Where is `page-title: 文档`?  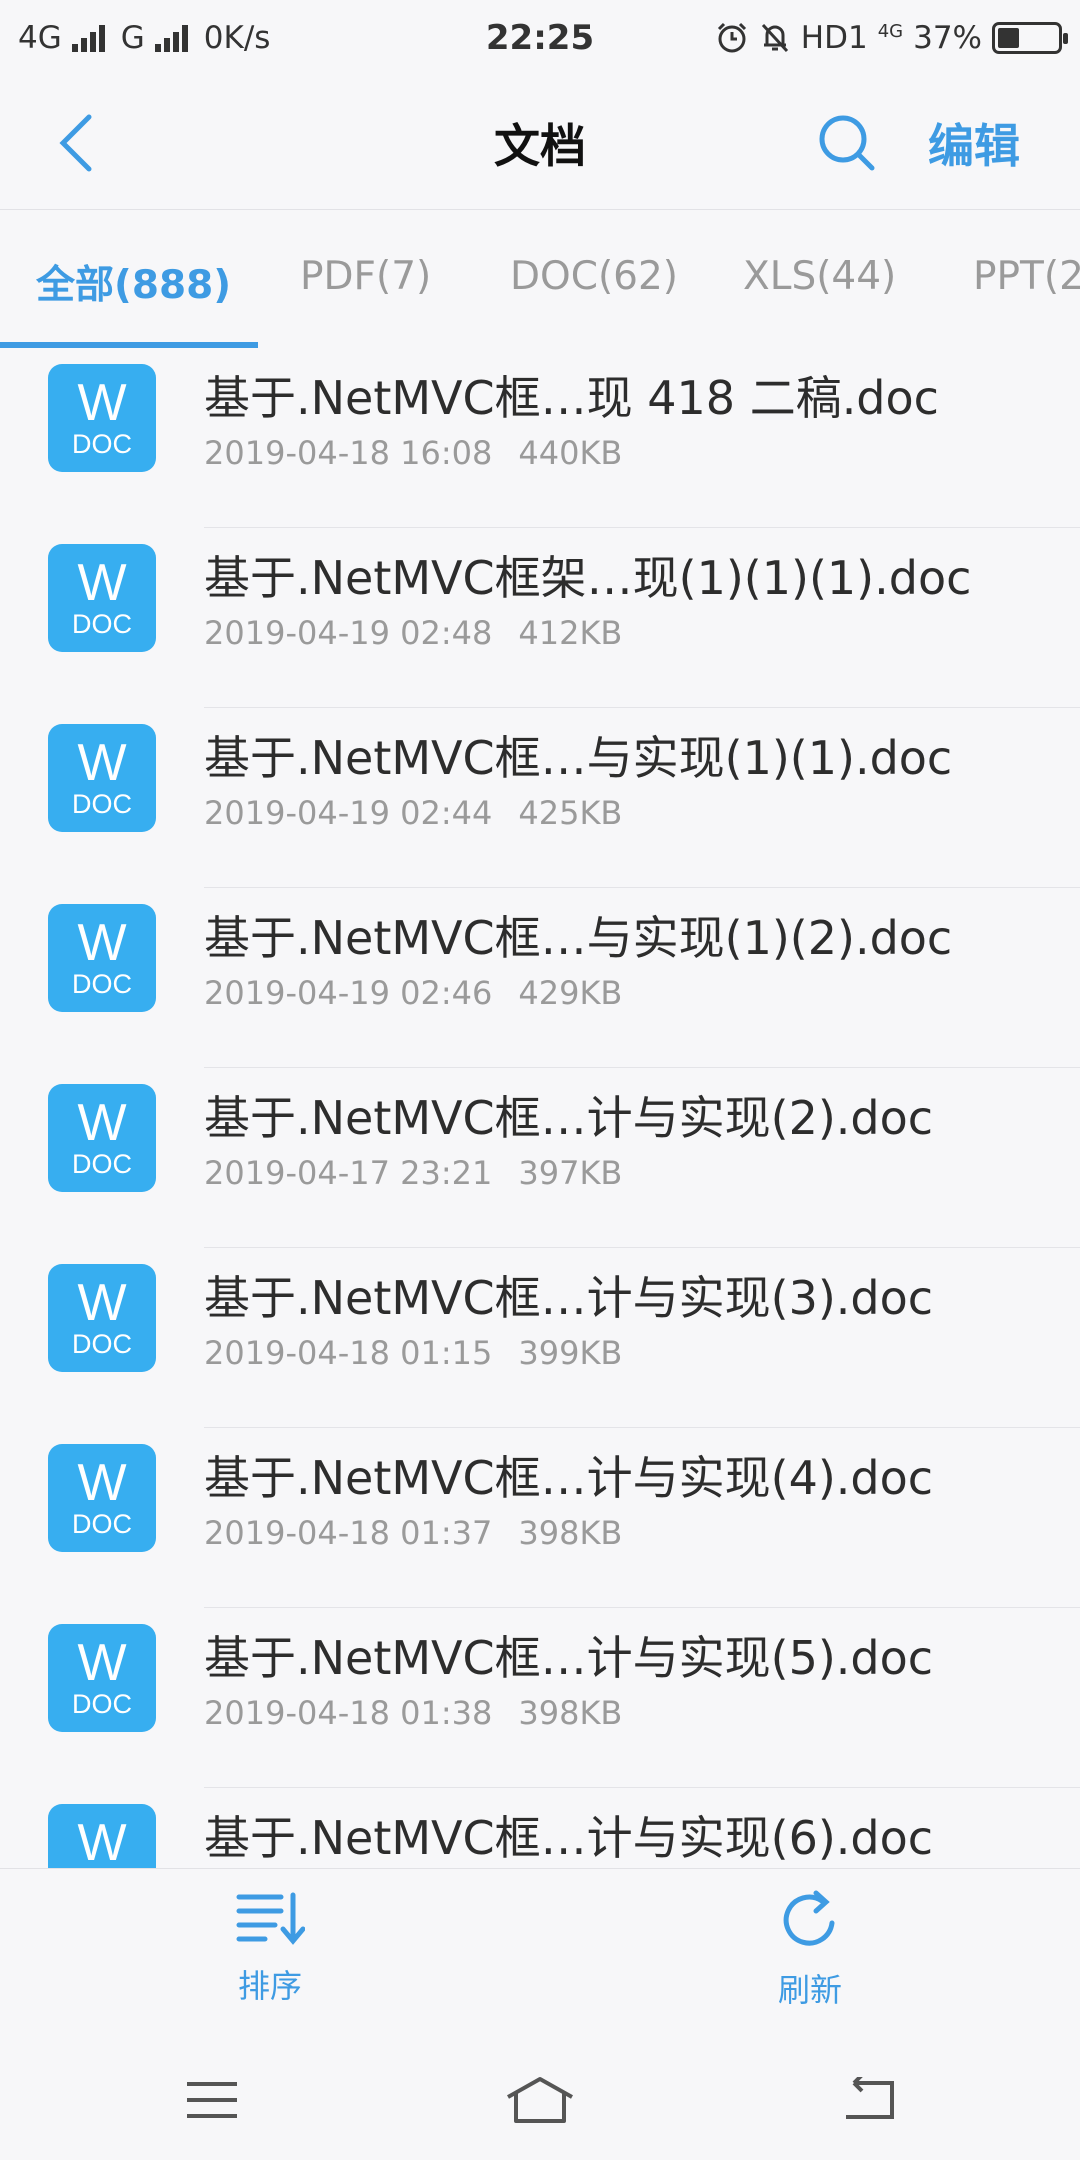
page-title: 文档 is located at coordinates (540, 145).